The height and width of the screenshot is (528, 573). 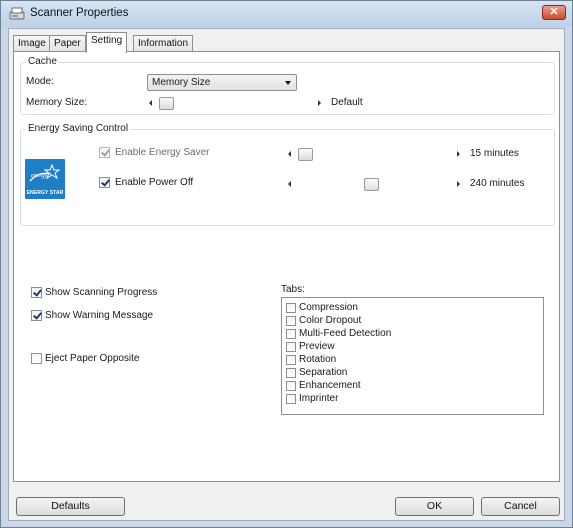 What do you see at coordinates (57, 102) in the screenshot?
I see `memory-size-label: Memory Size:` at bounding box center [57, 102].